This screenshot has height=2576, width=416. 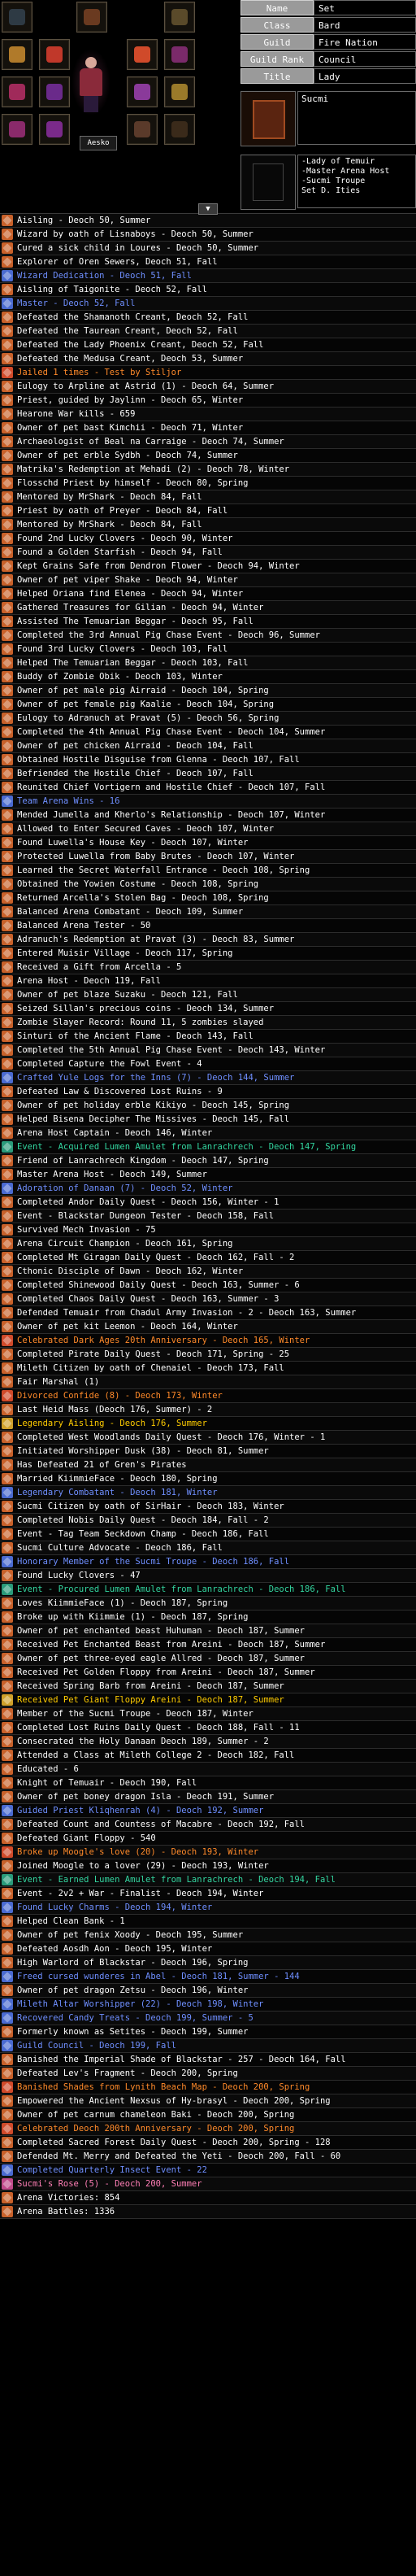 What do you see at coordinates (142, 129) in the screenshot?
I see `equip-slot-accessory` at bounding box center [142, 129].